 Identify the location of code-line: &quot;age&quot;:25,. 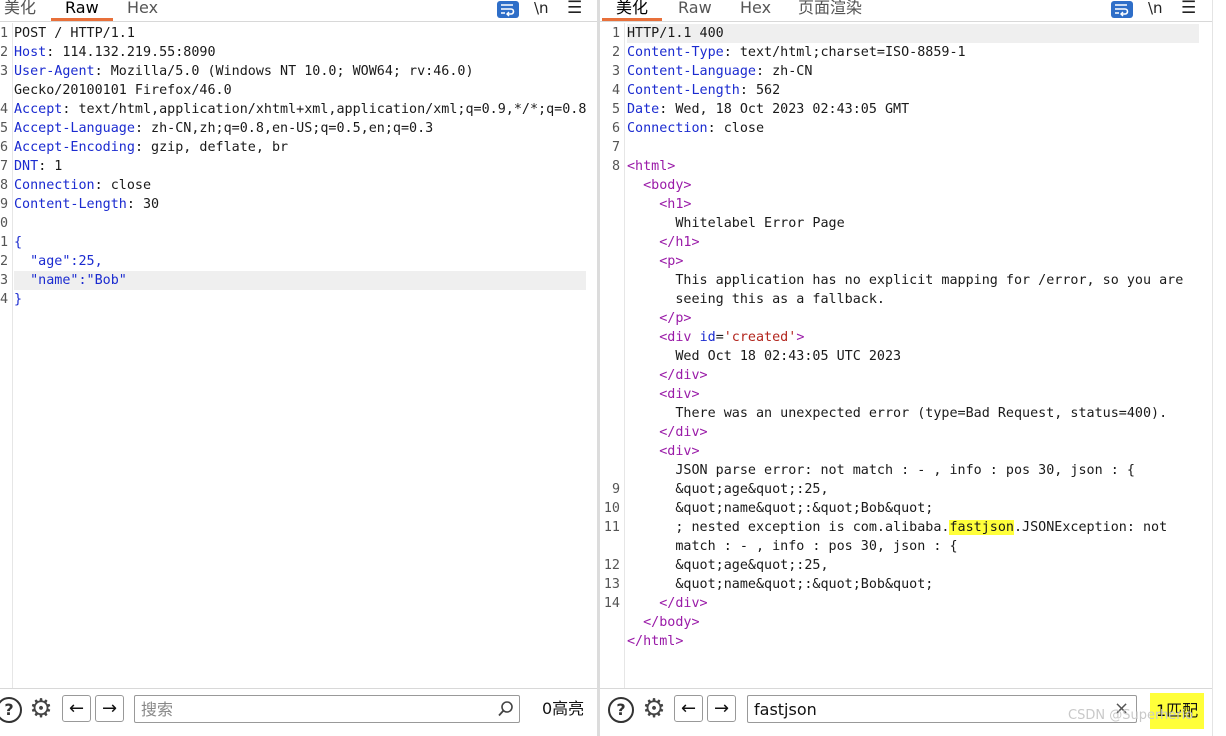
(728, 489).